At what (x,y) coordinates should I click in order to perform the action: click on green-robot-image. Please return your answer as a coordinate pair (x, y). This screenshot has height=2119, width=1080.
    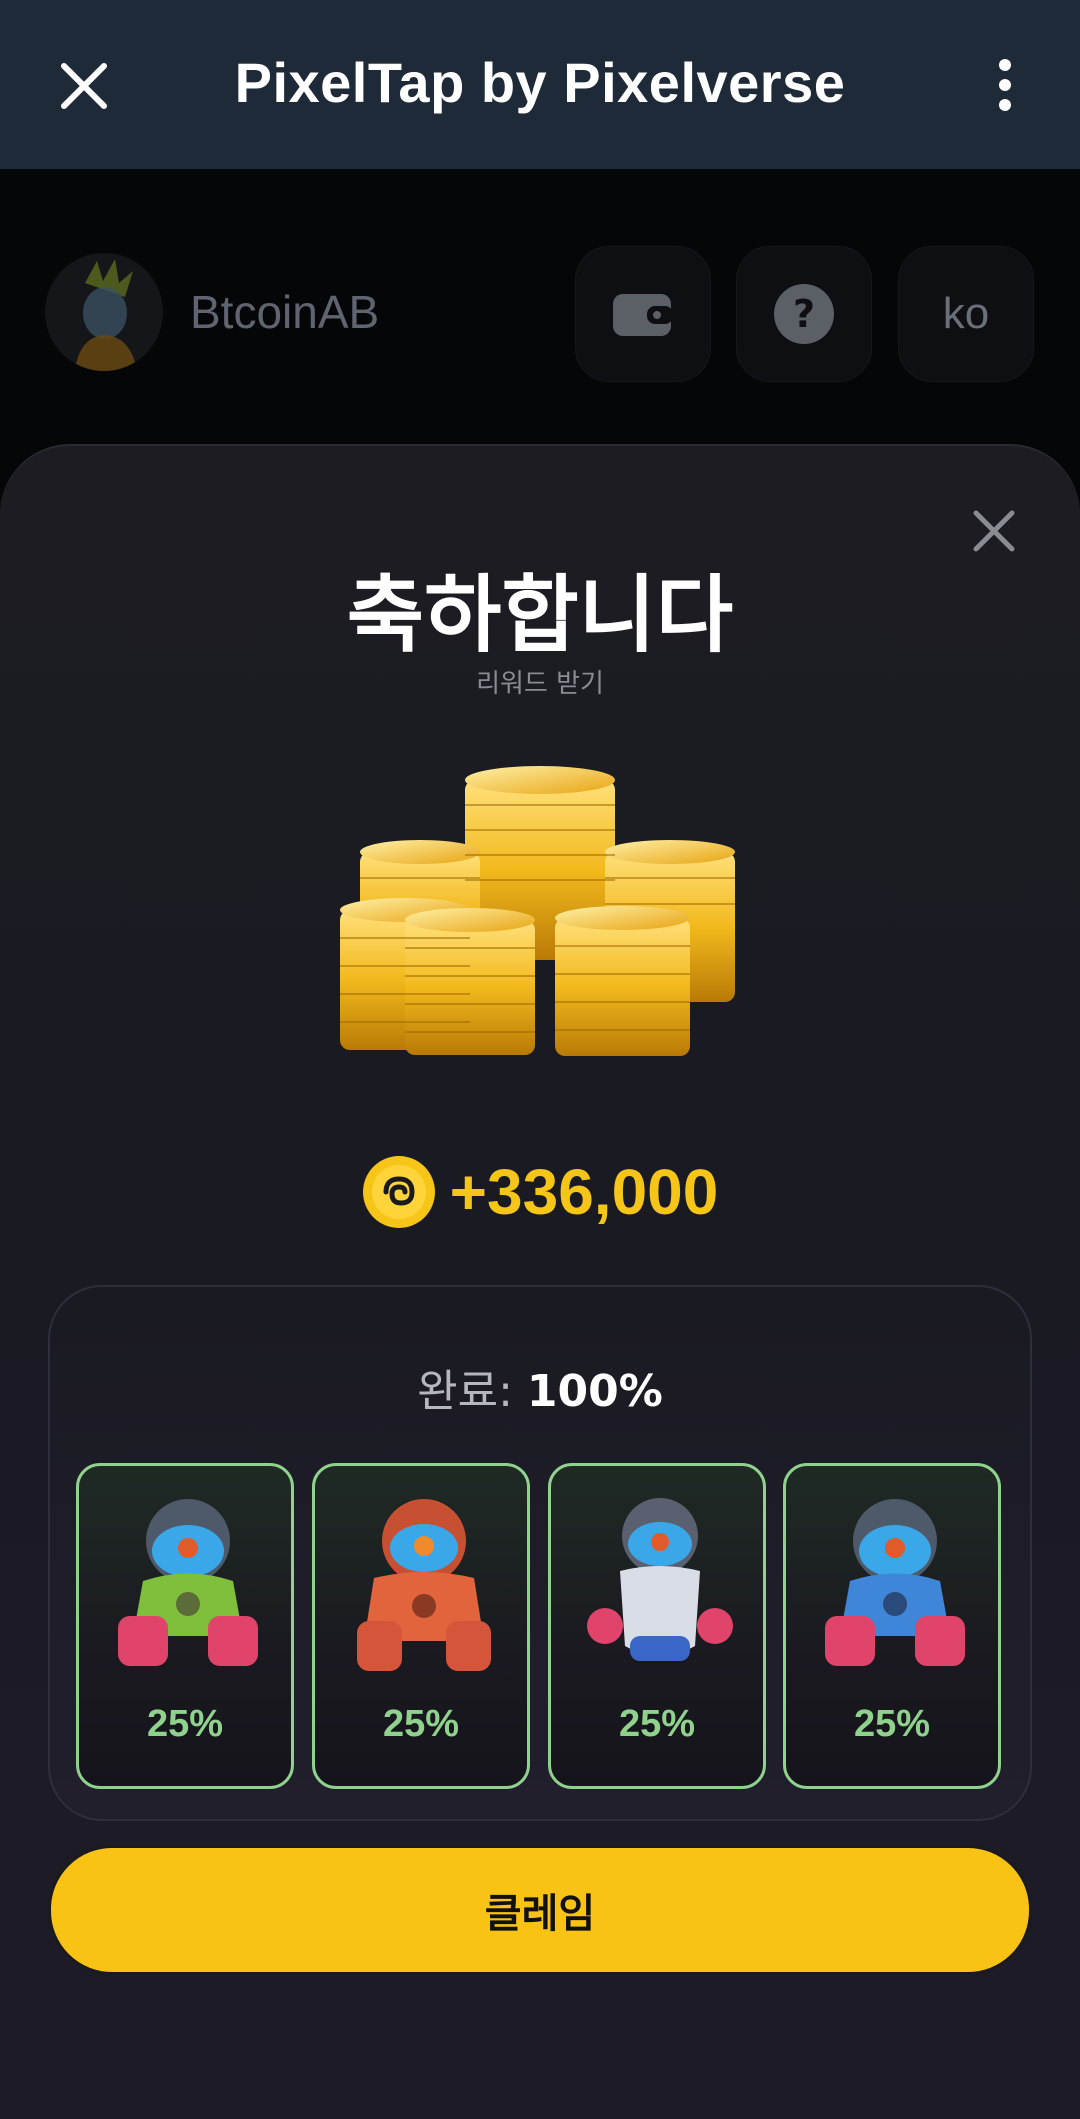
    Looking at the image, I should click on (188, 1582).